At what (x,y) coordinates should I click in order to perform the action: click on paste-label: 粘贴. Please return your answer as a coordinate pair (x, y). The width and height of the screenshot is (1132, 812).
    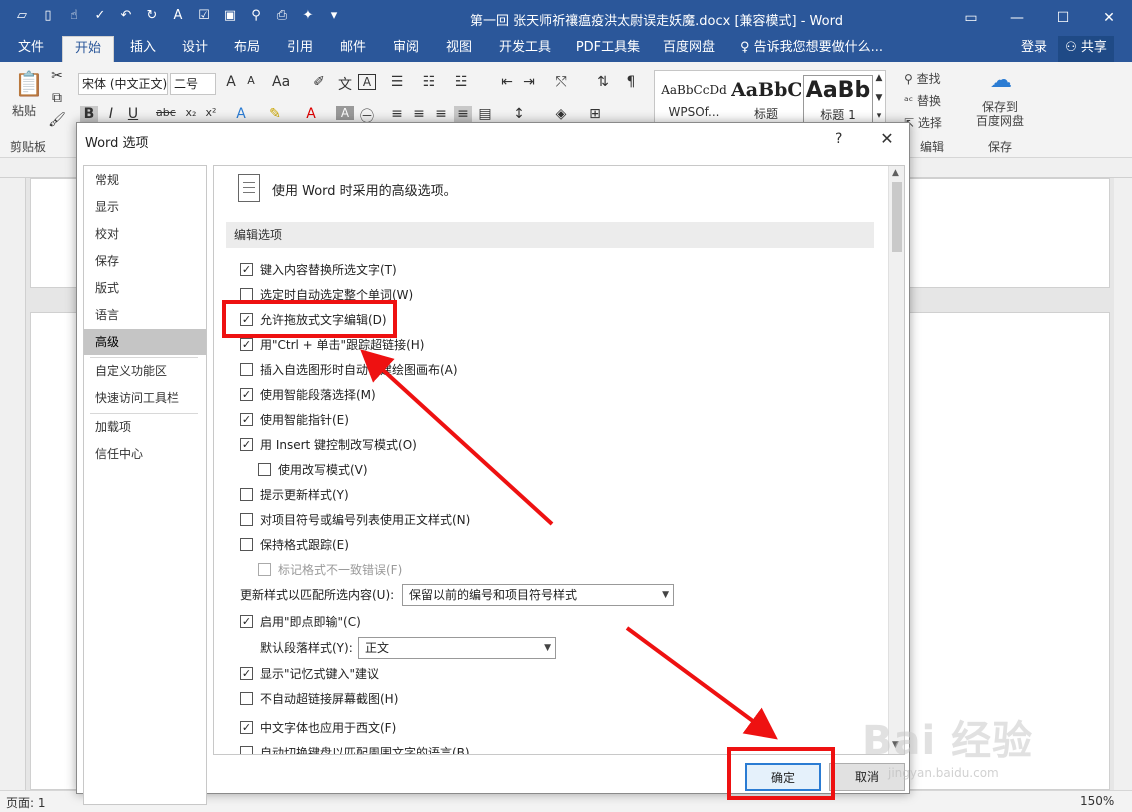
    Looking at the image, I should click on (24, 110).